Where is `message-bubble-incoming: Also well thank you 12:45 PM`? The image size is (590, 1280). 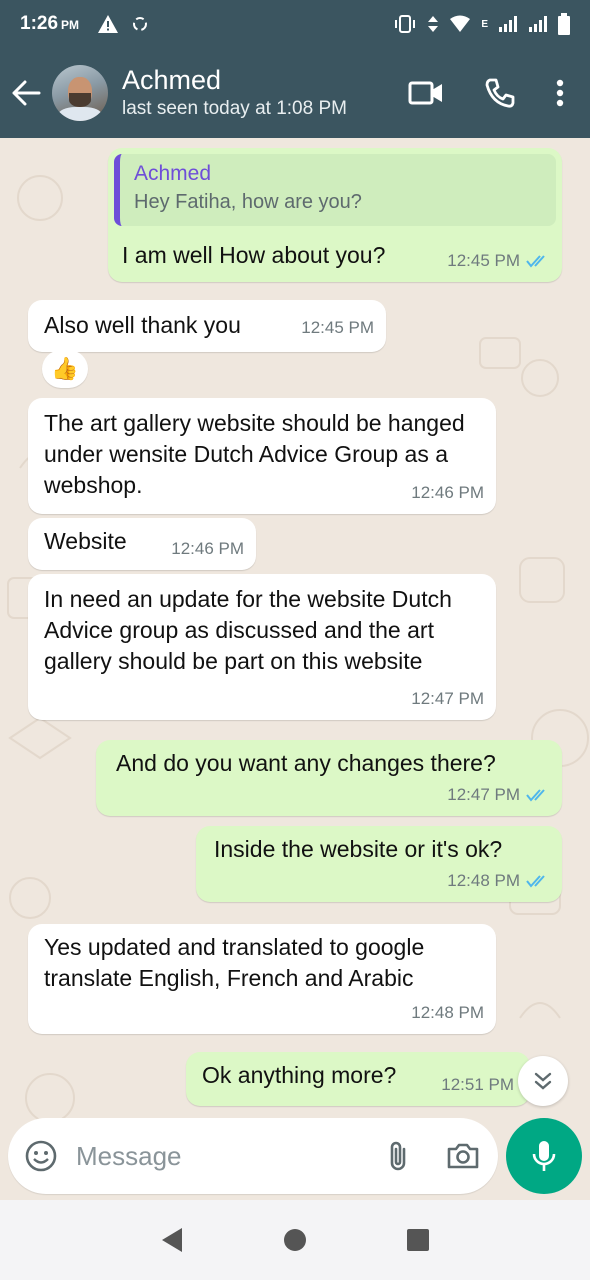 message-bubble-incoming: Also well thank you 12:45 PM is located at coordinates (207, 326).